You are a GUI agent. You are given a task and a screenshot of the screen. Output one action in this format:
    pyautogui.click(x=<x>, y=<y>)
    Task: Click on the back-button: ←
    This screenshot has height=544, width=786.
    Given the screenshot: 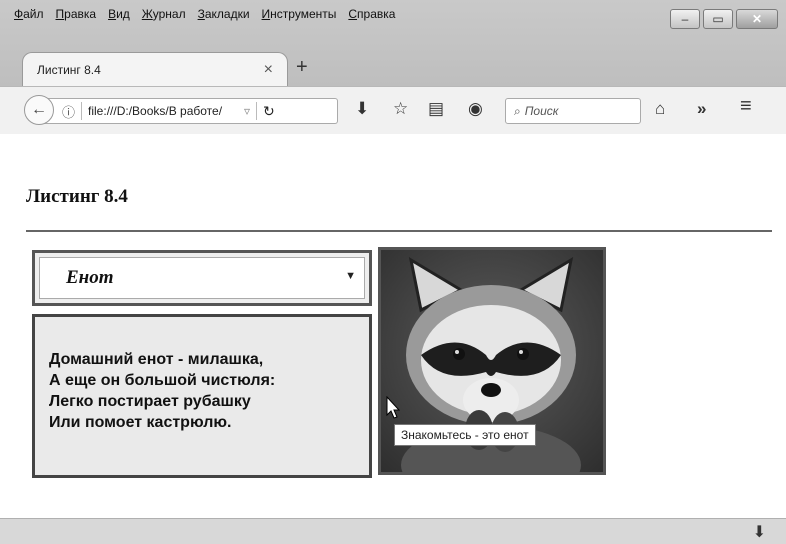 What is the action you would take?
    pyautogui.click(x=39, y=110)
    